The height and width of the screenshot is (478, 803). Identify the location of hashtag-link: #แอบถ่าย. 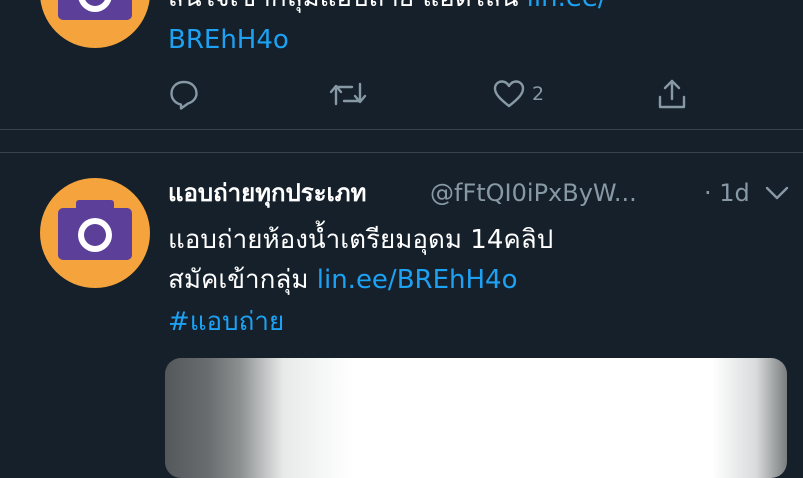
(226, 322).